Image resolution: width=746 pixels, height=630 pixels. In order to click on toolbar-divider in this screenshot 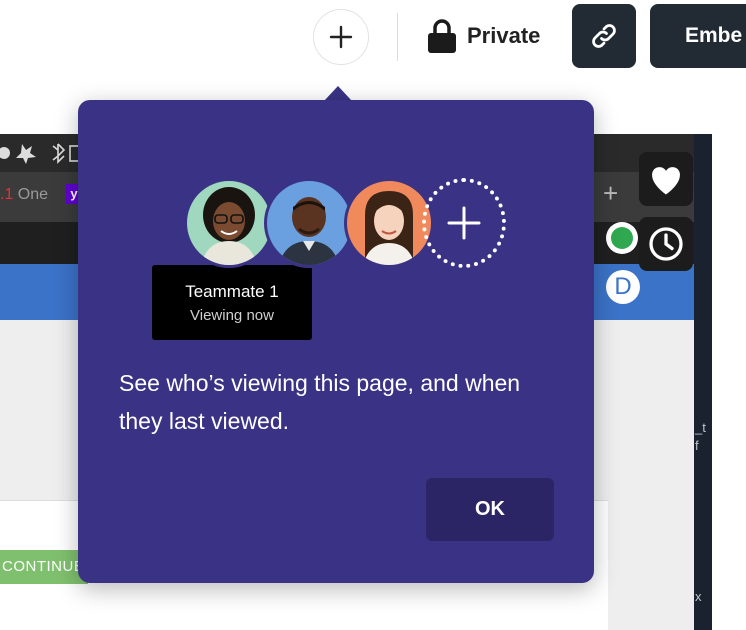, I will do `click(397, 37)`.